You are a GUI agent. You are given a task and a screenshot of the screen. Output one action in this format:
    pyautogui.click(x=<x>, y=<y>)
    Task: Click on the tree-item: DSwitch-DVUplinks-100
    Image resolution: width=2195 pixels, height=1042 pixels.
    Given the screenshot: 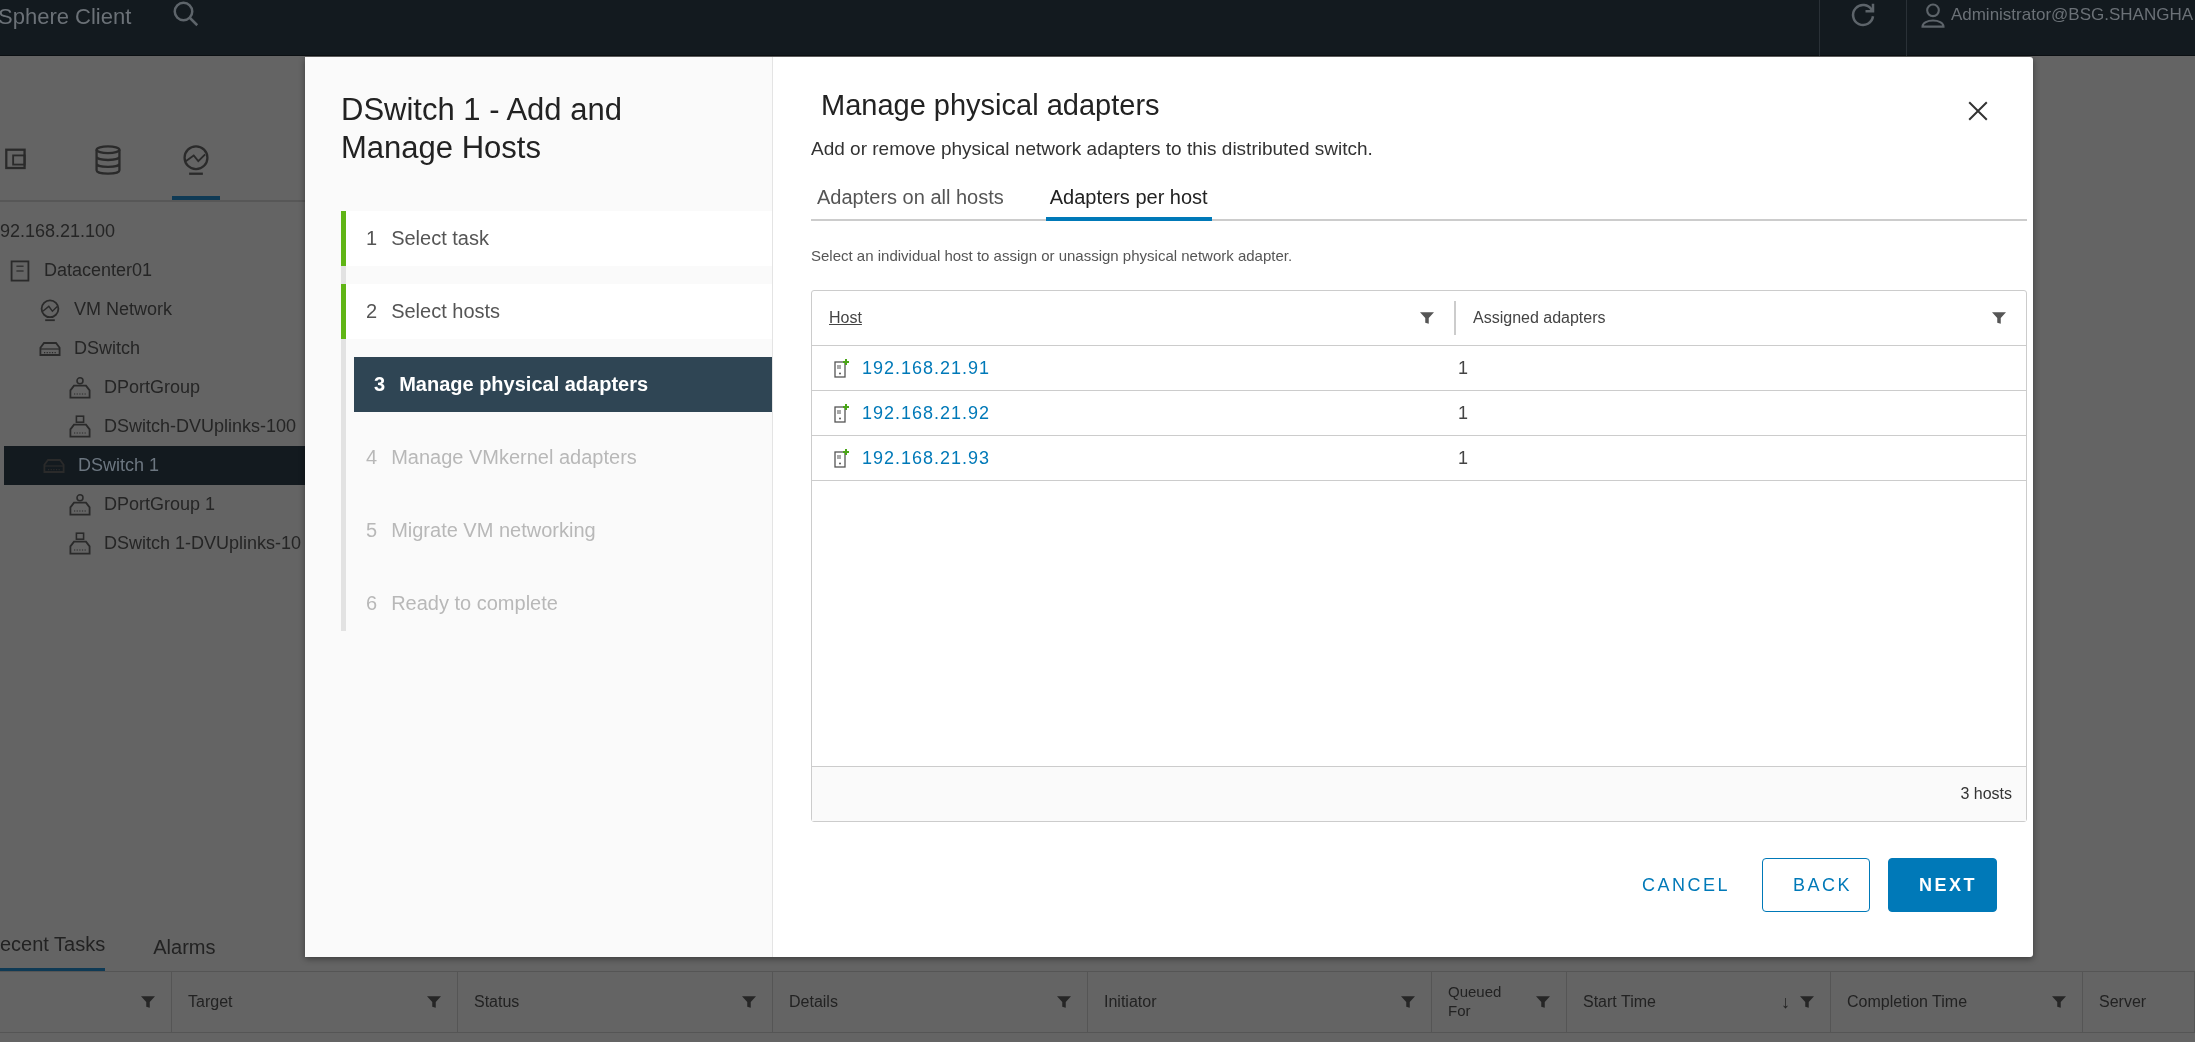 What is the action you would take?
    pyautogui.click(x=152, y=426)
    